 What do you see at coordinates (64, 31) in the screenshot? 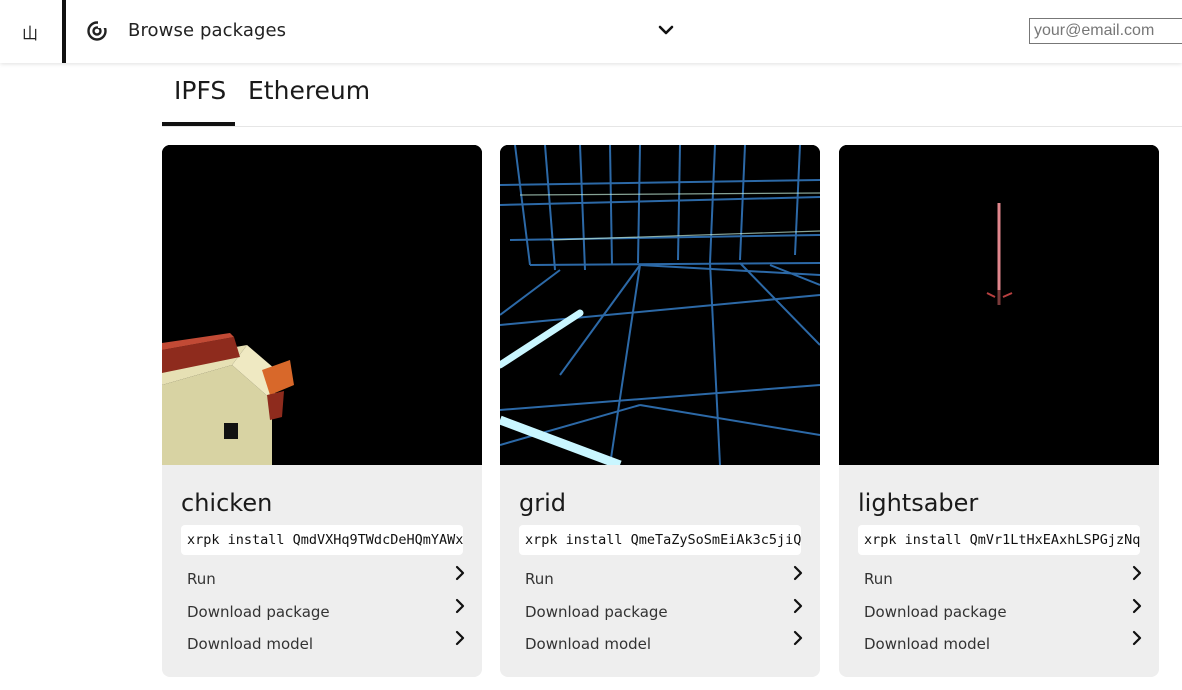
I see `header-divider` at bounding box center [64, 31].